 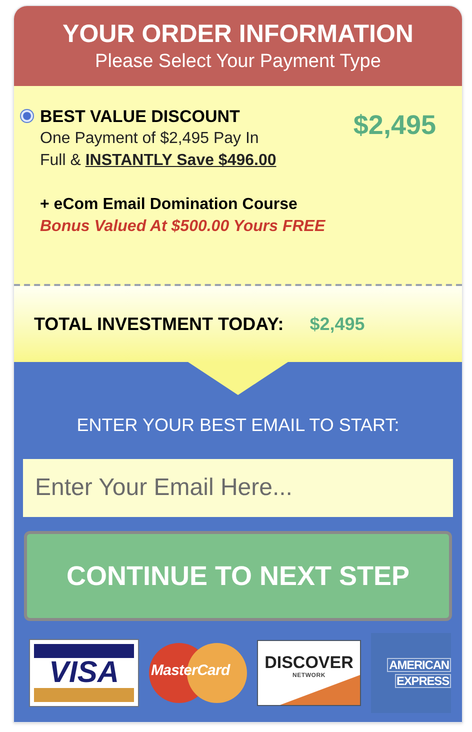 What do you see at coordinates (337, 324) in the screenshot?
I see `total-amount: $2,495` at bounding box center [337, 324].